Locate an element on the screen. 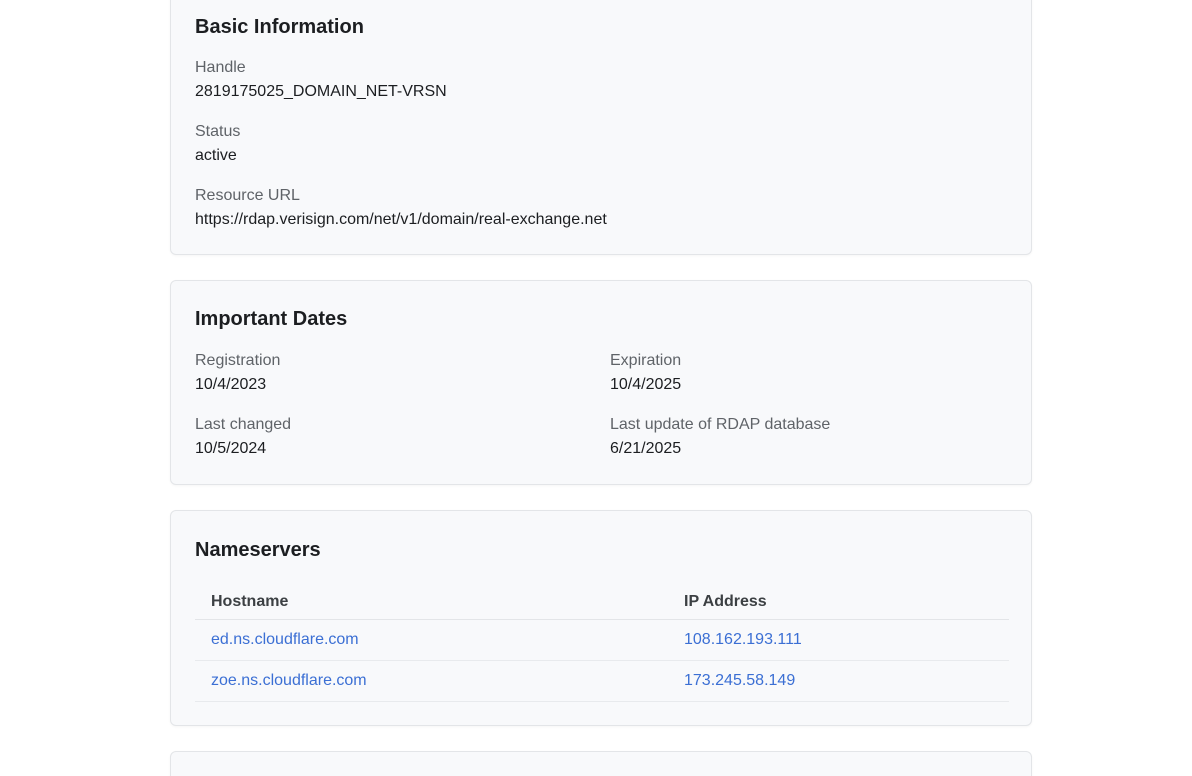 The image size is (1192, 776). table-header-row: Hostname IP Address is located at coordinates (602, 602).